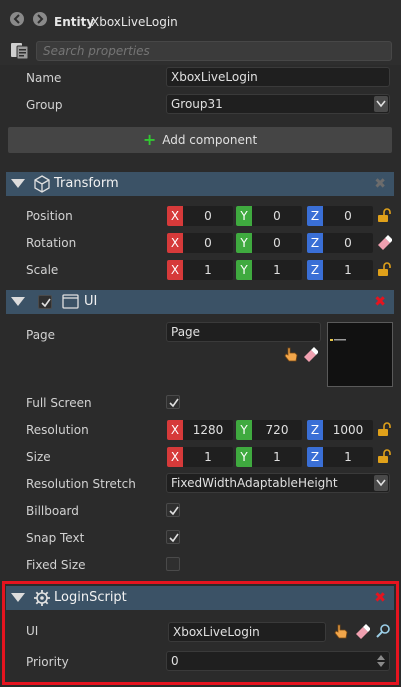 This screenshot has width=401, height=687. What do you see at coordinates (210, 140) in the screenshot?
I see `add-component-label: Add component` at bounding box center [210, 140].